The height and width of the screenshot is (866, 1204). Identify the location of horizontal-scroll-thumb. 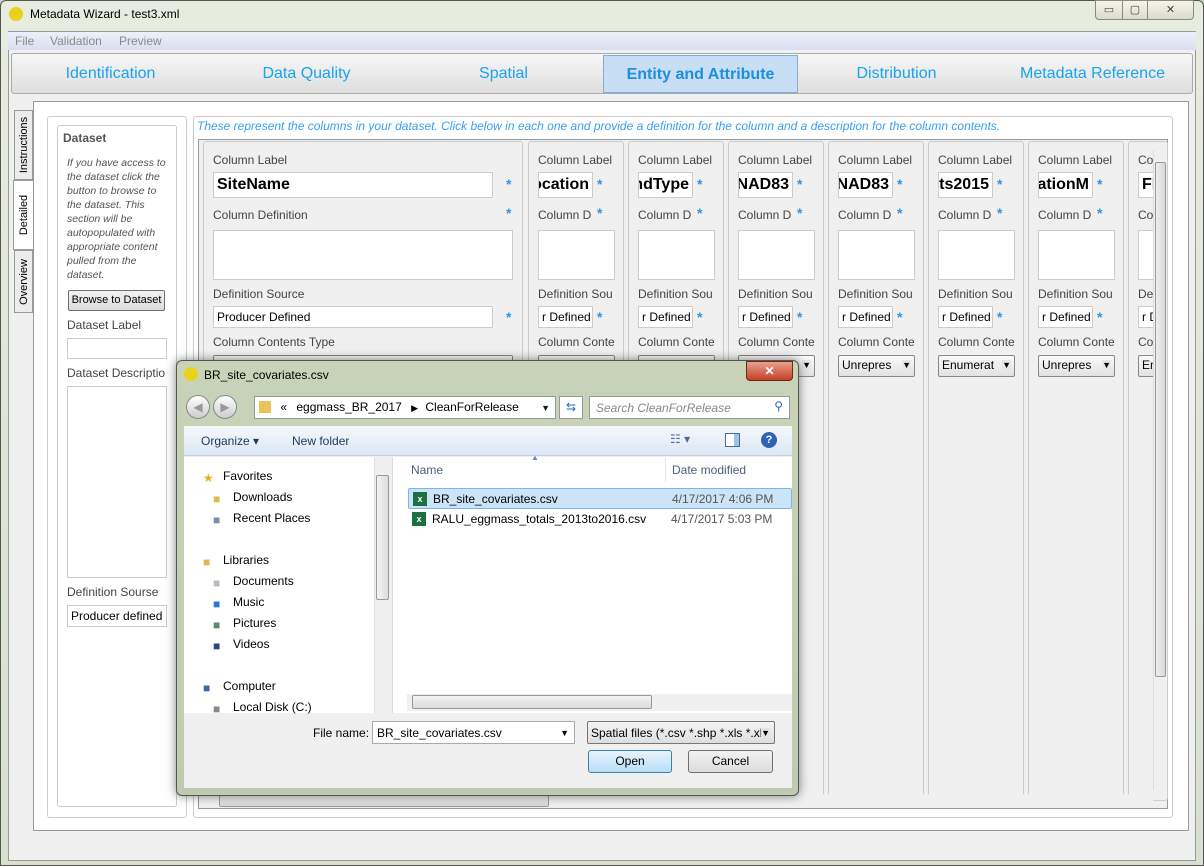
(384, 801).